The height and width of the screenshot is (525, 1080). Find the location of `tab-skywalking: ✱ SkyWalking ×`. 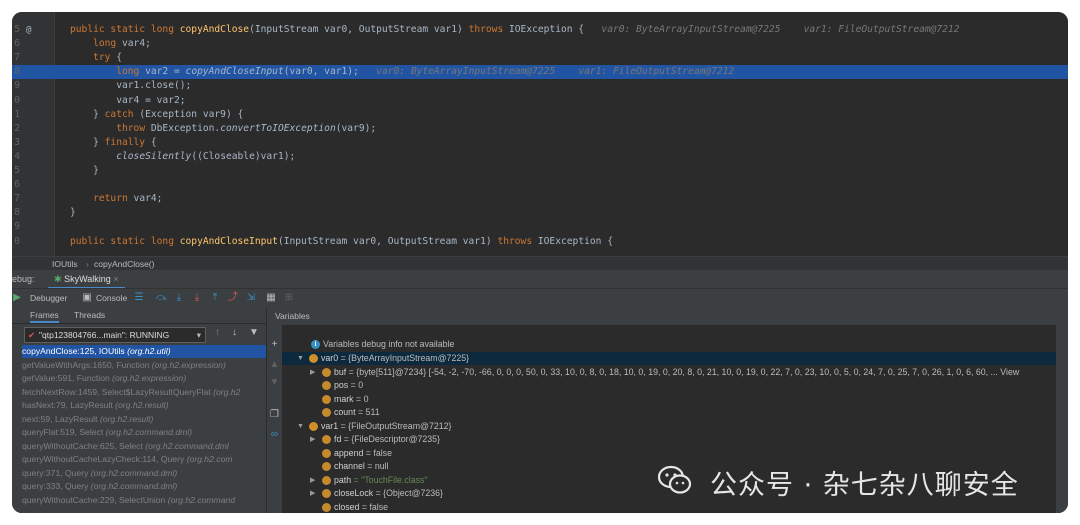

tab-skywalking: ✱ SkyWalking × is located at coordinates (86, 280).